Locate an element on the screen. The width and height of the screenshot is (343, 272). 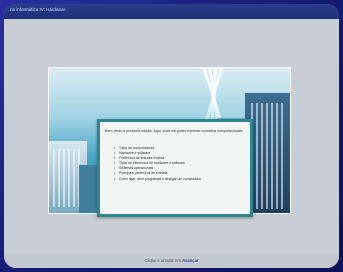
footer-prefix: Clique e arraste em is located at coordinates (162, 260).